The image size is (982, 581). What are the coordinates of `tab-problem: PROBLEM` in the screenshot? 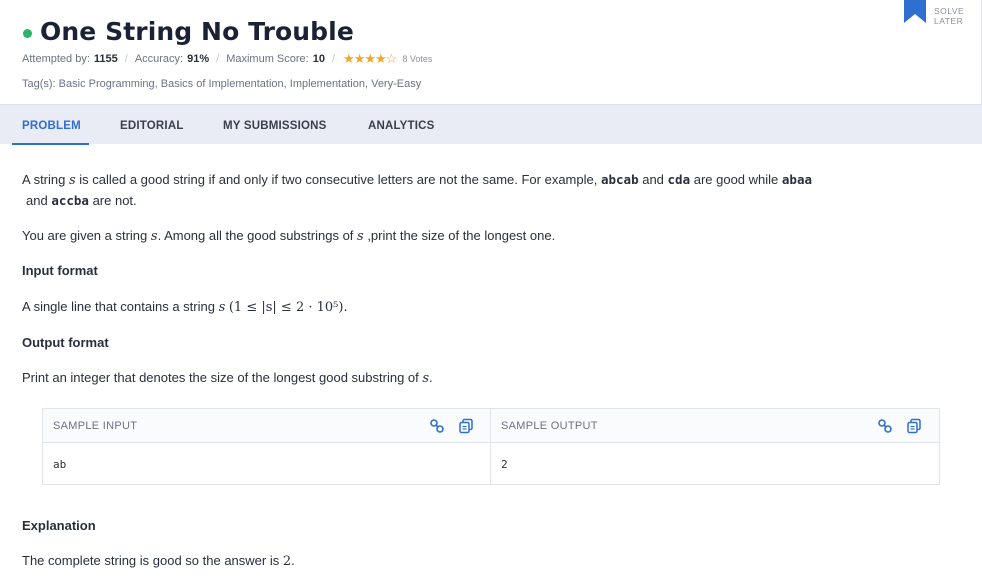 It's located at (51, 126).